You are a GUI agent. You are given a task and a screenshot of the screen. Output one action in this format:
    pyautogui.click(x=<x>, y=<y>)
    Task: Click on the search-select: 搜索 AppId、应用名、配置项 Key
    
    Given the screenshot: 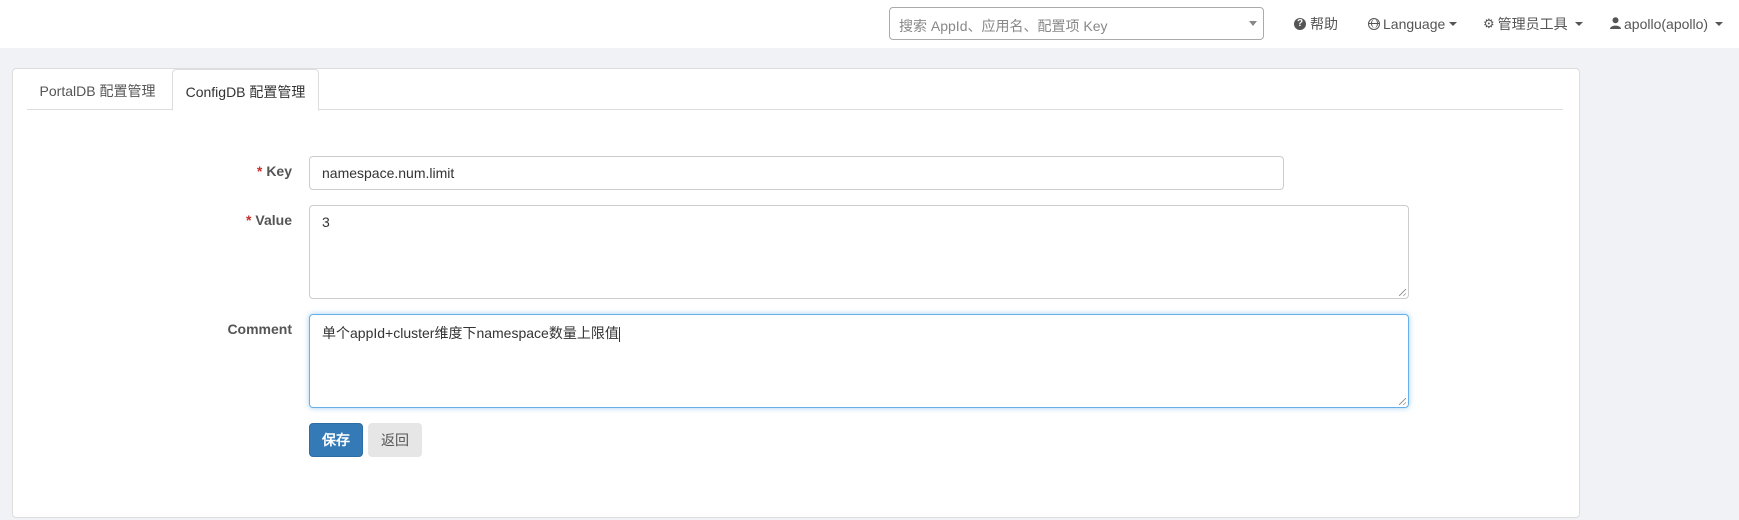 What is the action you would take?
    pyautogui.click(x=1076, y=23)
    